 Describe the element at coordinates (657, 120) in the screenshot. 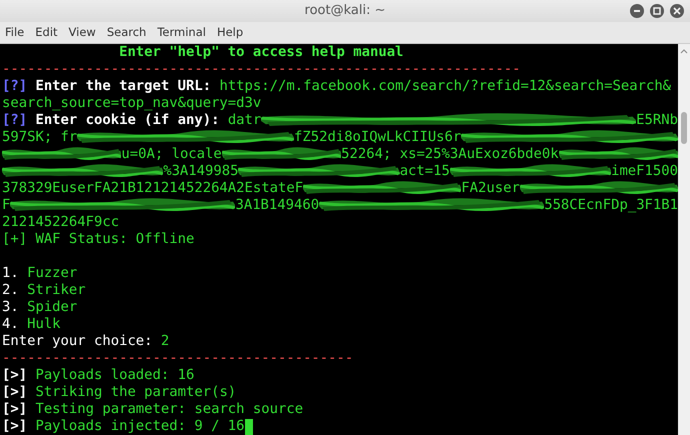

I see `terminal-text: E5RNb` at that location.